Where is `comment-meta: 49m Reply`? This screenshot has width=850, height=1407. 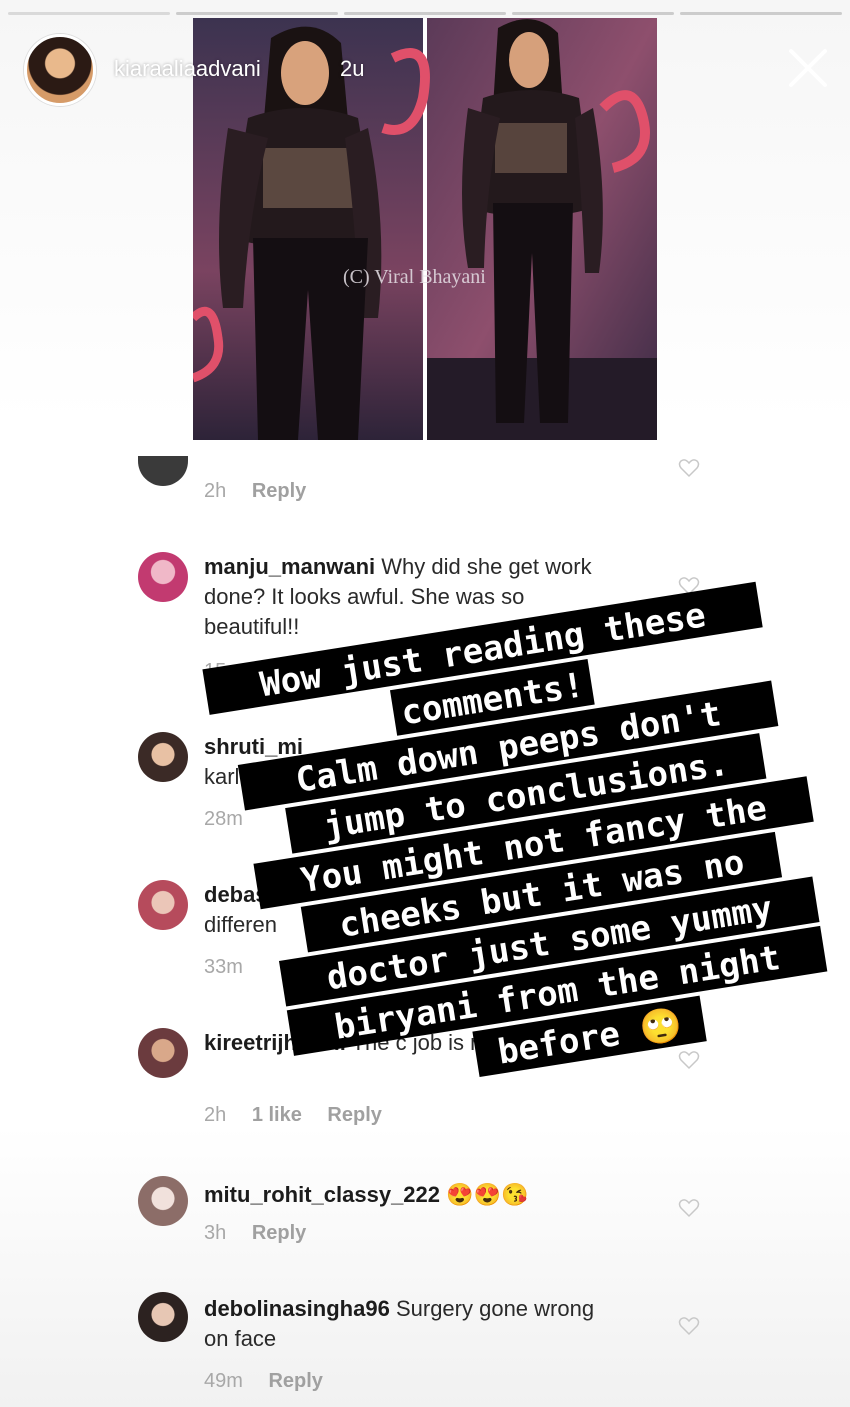 comment-meta: 49m Reply is located at coordinates (273, 1381).